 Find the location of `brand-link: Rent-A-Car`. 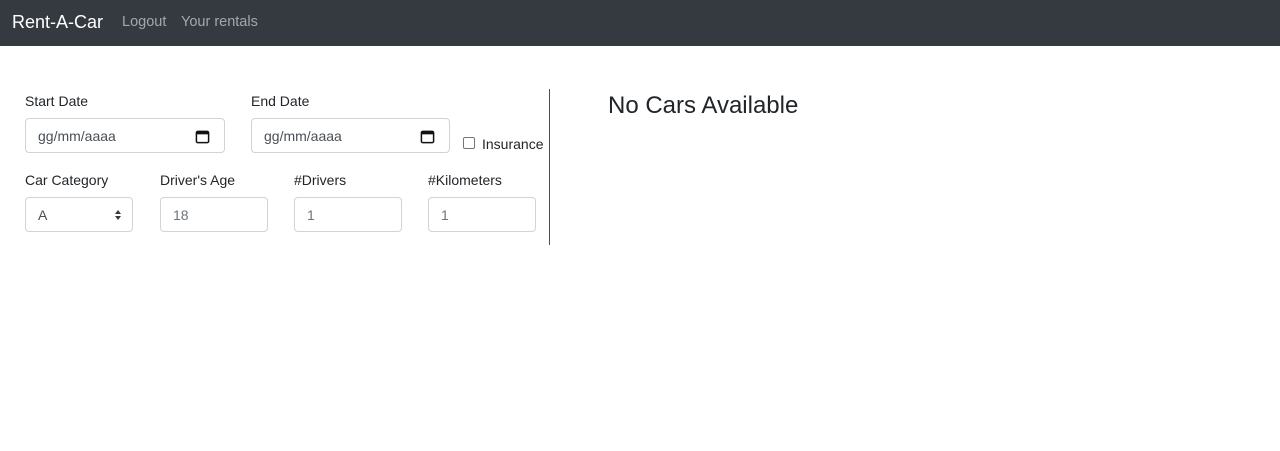

brand-link: Rent-A-Car is located at coordinates (57, 22).